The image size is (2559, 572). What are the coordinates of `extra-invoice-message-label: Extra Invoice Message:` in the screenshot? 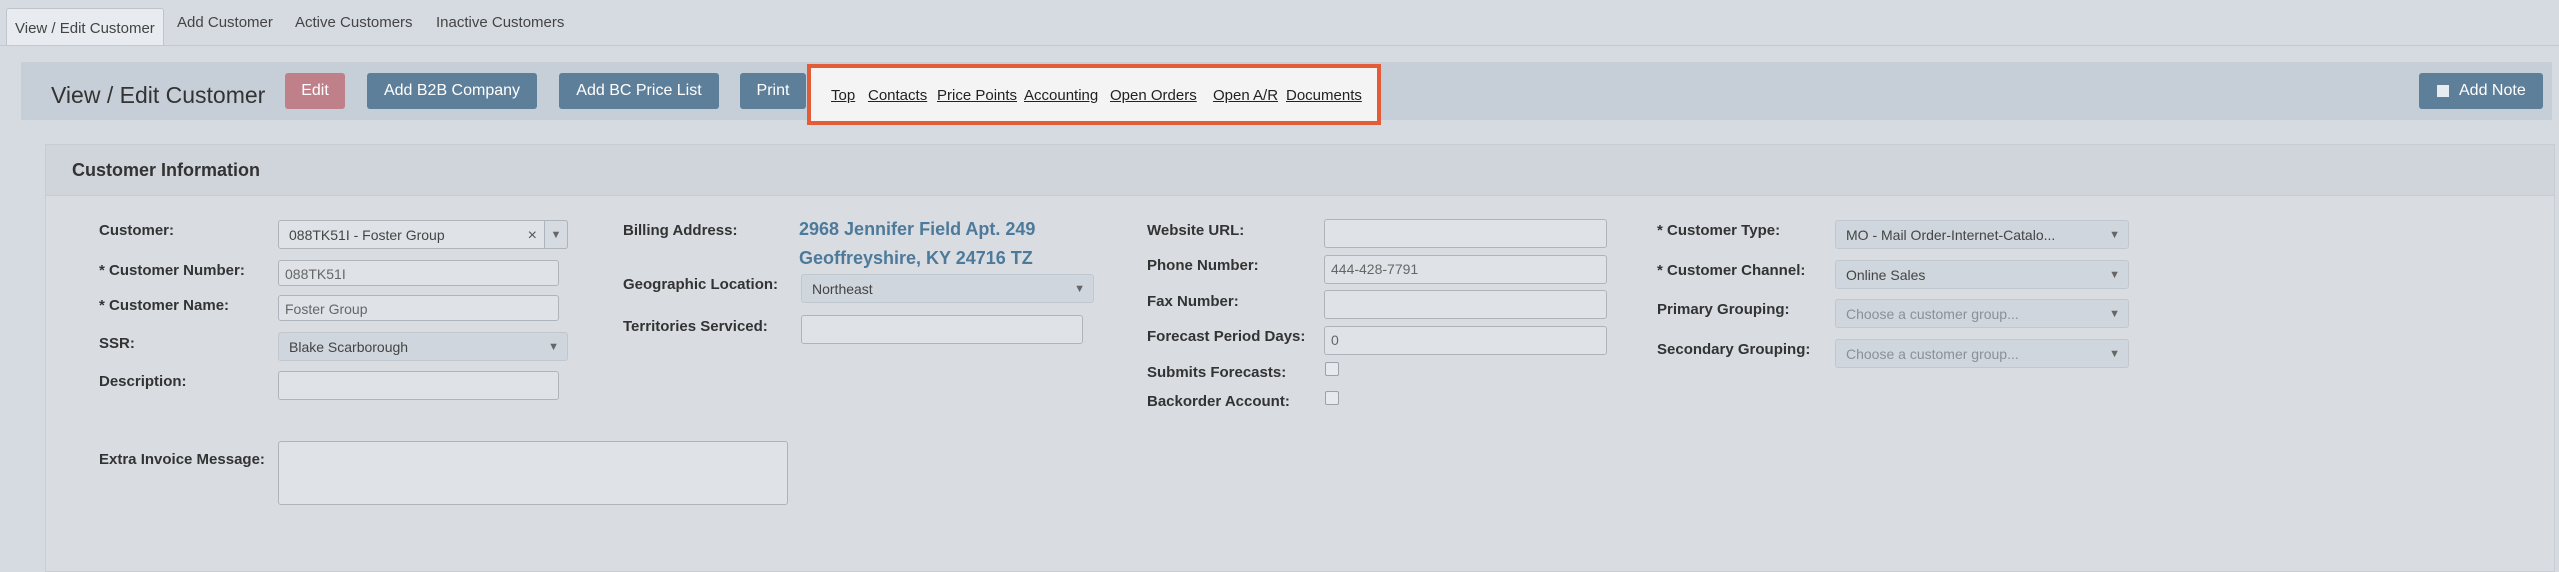 It's located at (182, 459).